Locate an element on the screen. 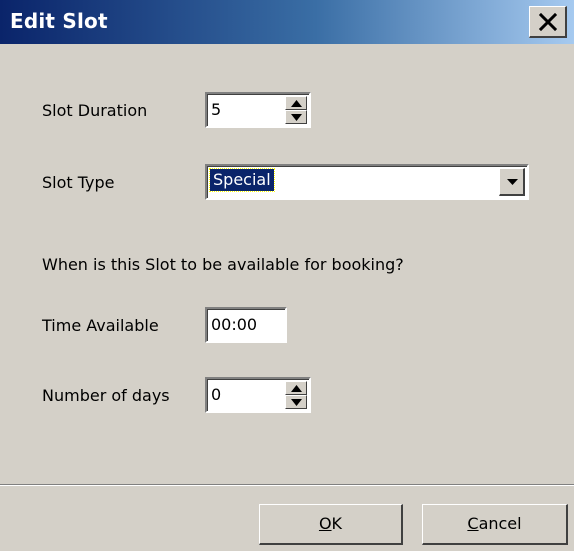  slot-duration-down-button is located at coordinates (296, 117).